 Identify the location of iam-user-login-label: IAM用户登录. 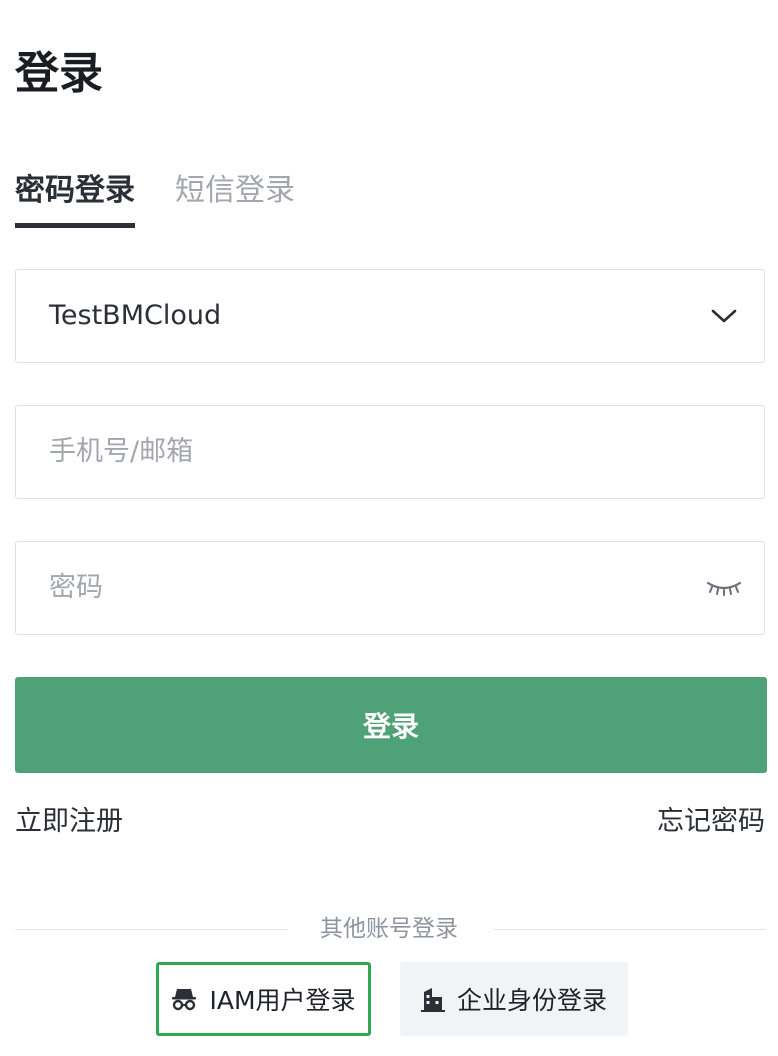
(282, 1000).